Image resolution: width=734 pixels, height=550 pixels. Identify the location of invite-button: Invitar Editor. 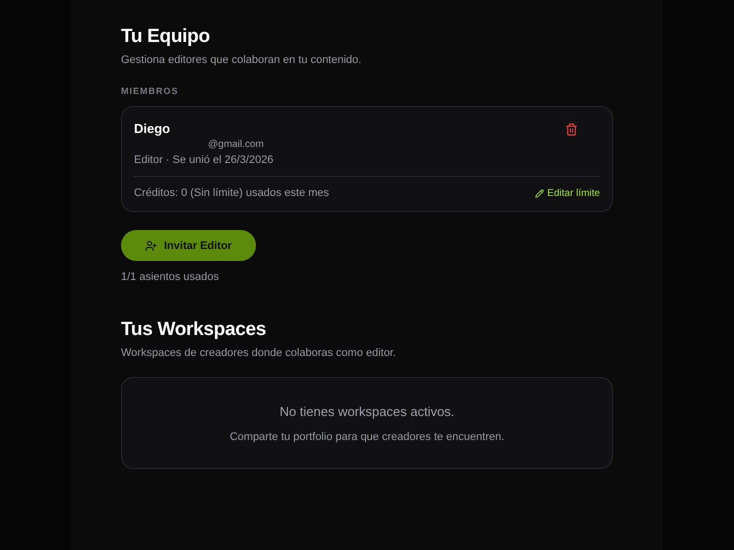
(188, 245).